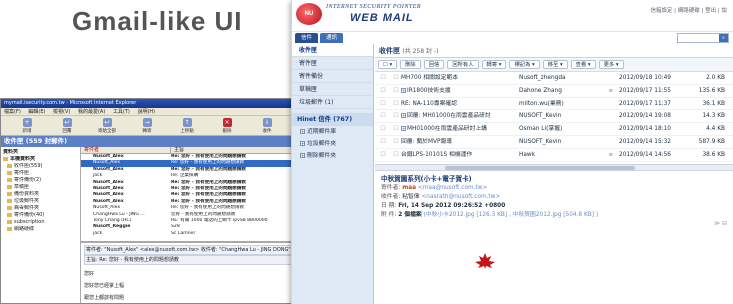  What do you see at coordinates (40, 194) in the screenshot?
I see `tree-backup: 備份資料夾` at bounding box center [40, 194].